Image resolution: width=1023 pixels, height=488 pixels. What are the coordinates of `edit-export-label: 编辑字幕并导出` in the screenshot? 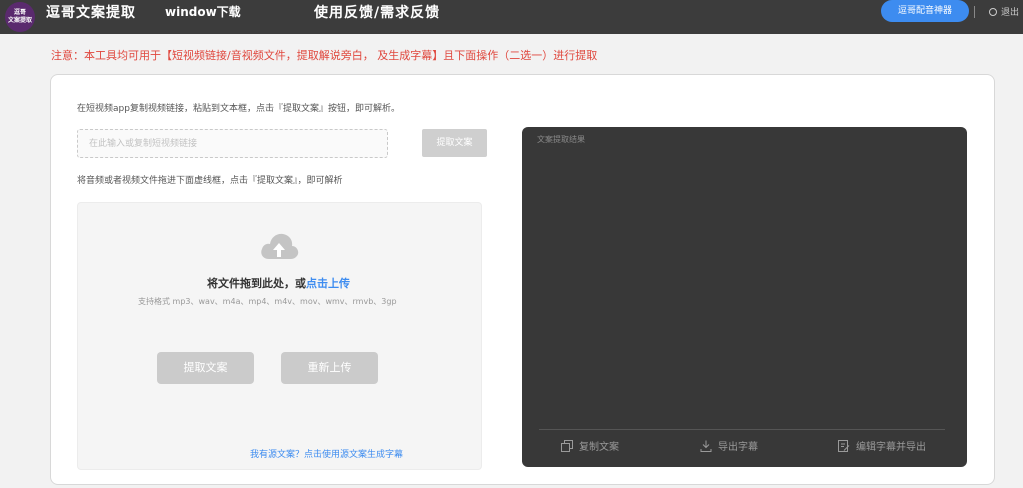 It's located at (891, 447).